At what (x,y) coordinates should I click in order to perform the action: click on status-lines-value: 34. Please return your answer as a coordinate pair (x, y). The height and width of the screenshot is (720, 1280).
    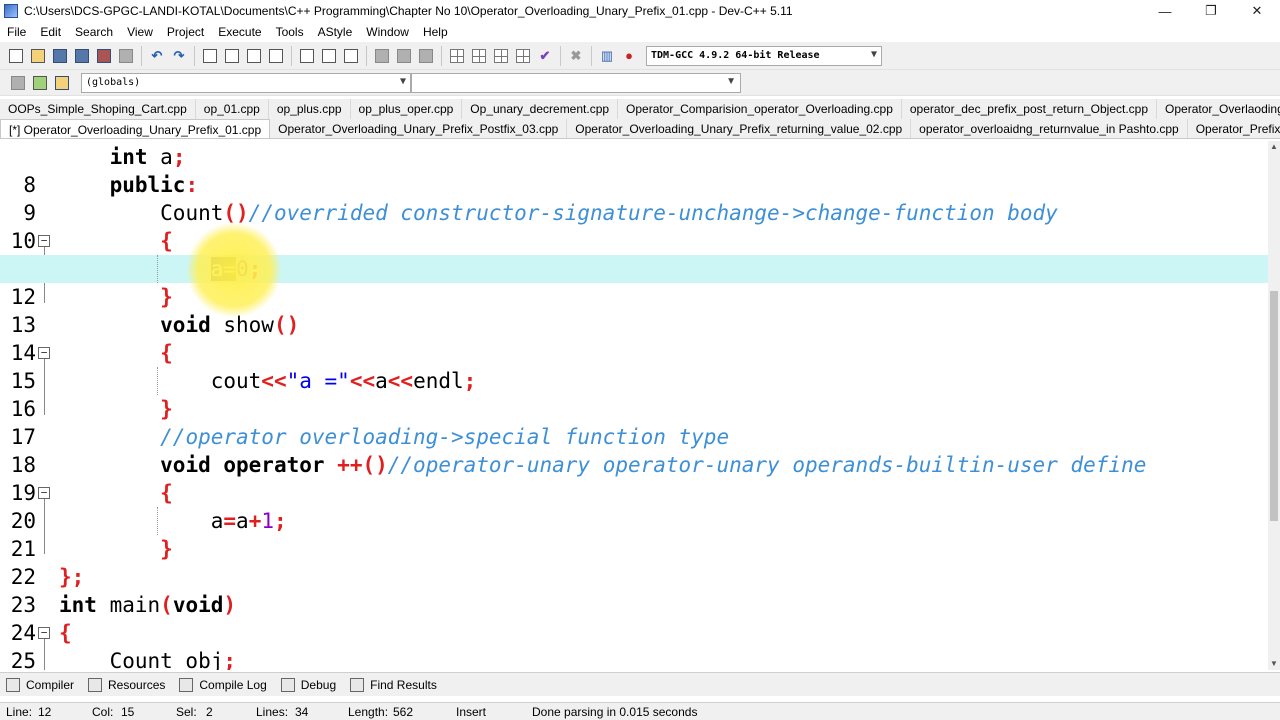
    Looking at the image, I should click on (302, 712).